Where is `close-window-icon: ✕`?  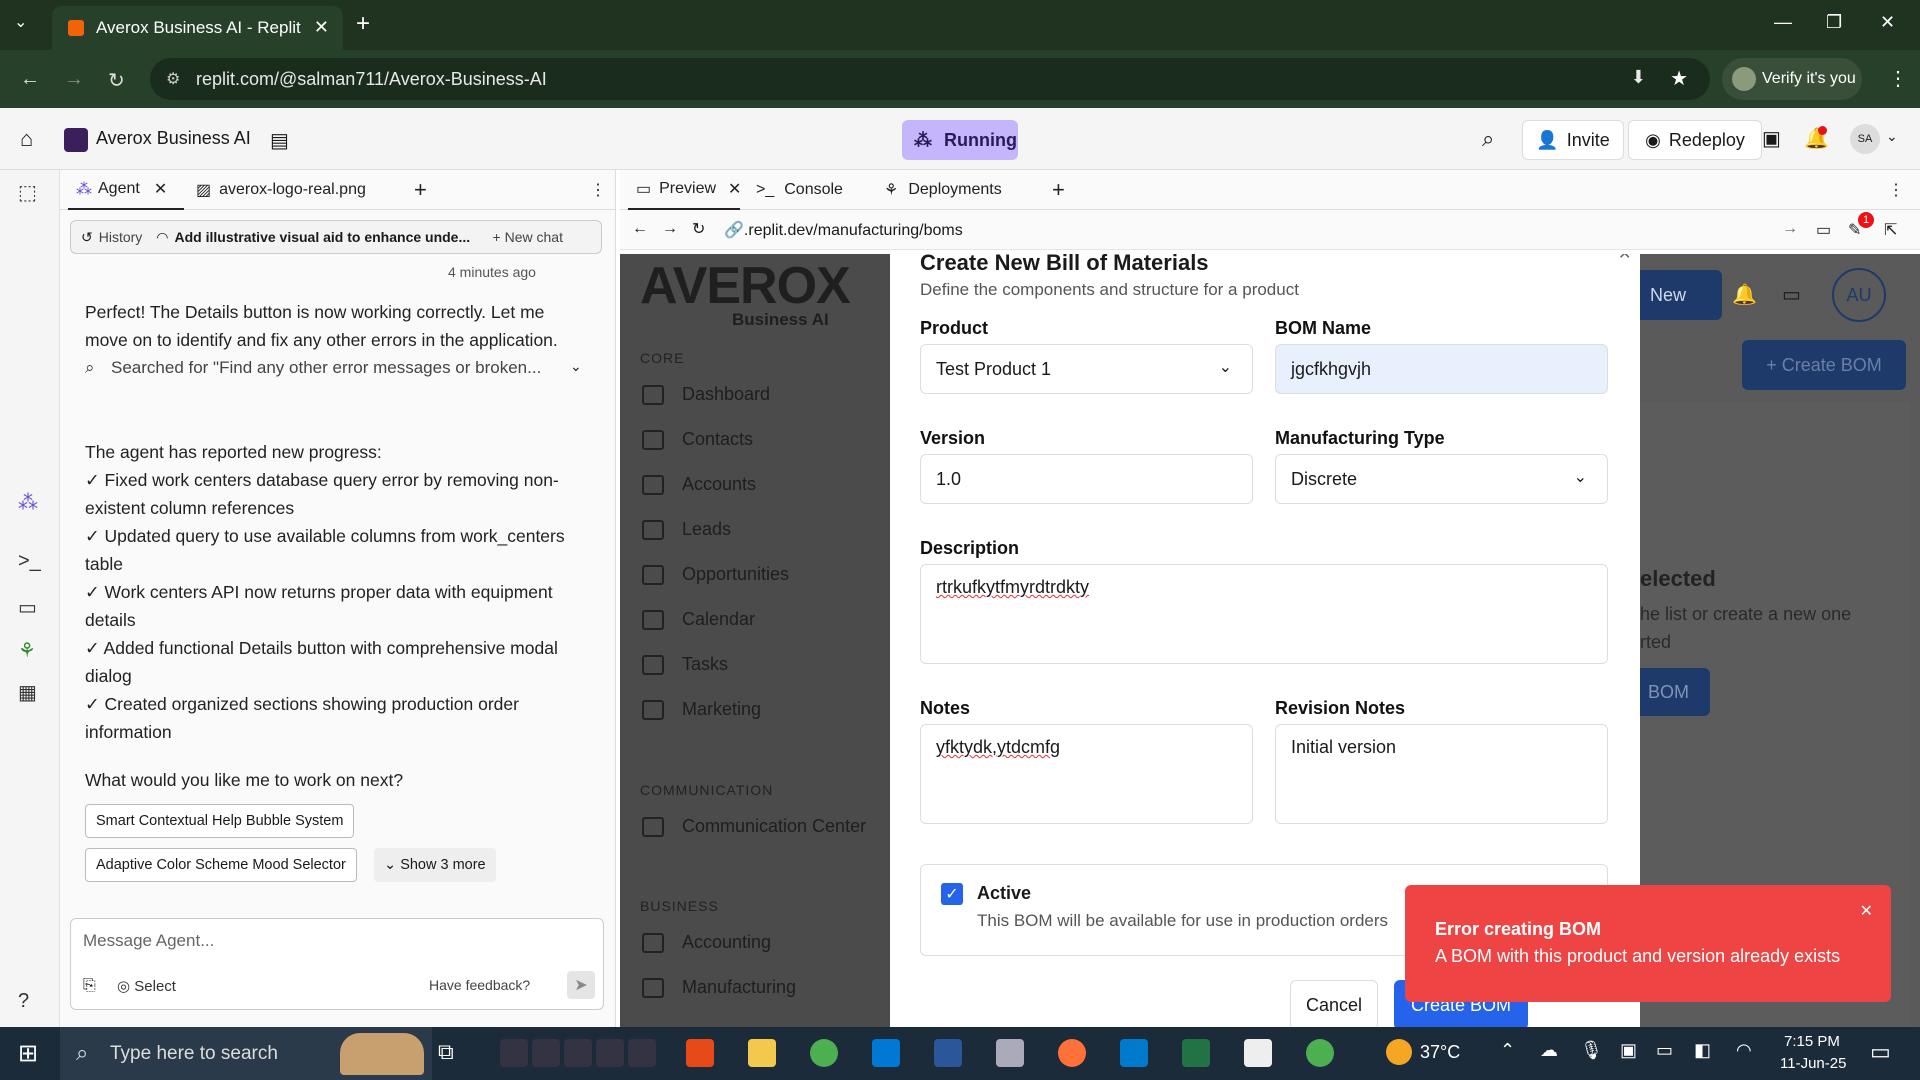
close-window-icon: ✕ is located at coordinates (1887, 22).